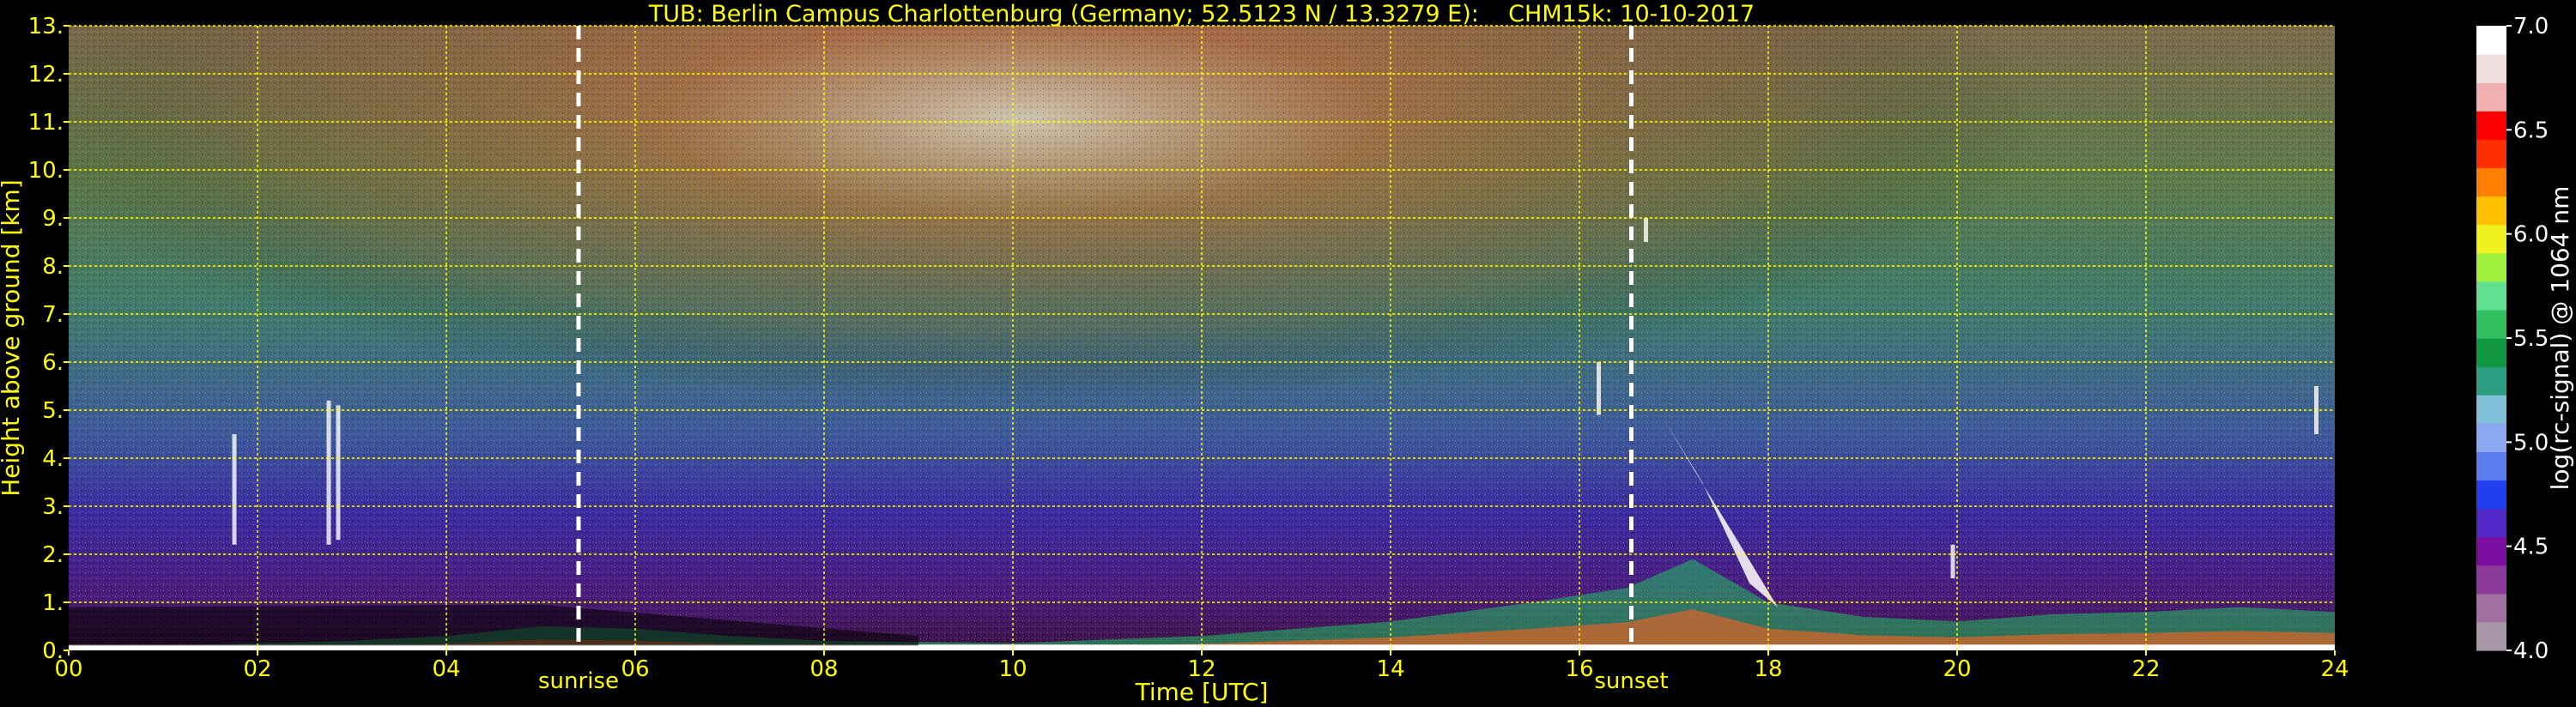  What do you see at coordinates (53, 507) in the screenshot?
I see `y-tick-label: 3.` at bounding box center [53, 507].